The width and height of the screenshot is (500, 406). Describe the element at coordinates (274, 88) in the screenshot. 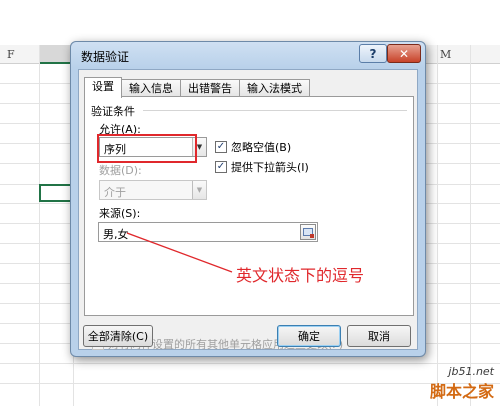

I see `tab-ime-mode: 输入法模式` at that location.